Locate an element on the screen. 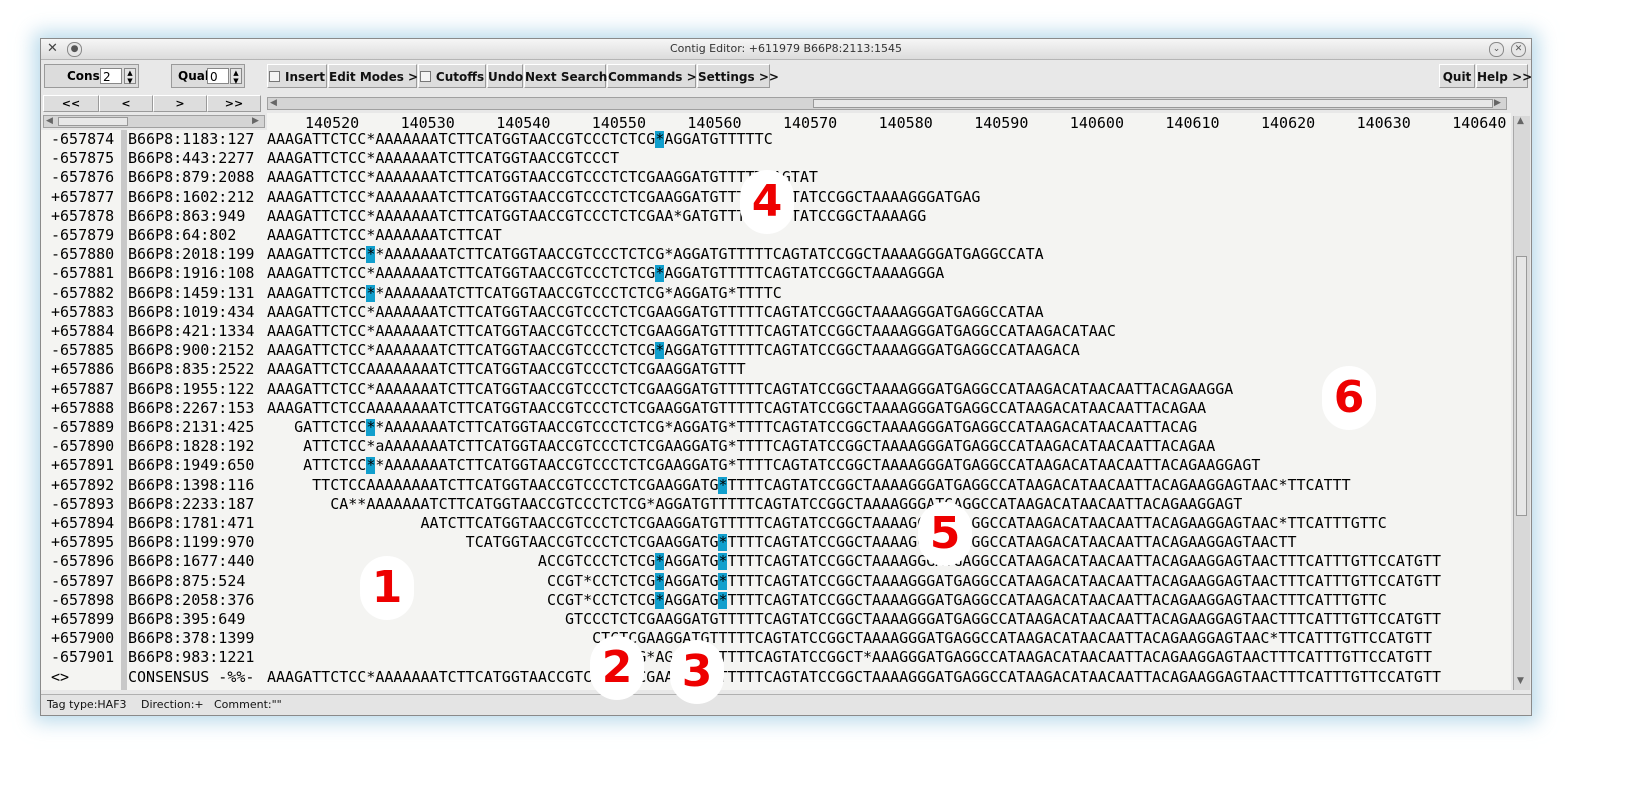 This screenshot has width=1638, height=790. read-number: +657878 is located at coordinates (82, 216).